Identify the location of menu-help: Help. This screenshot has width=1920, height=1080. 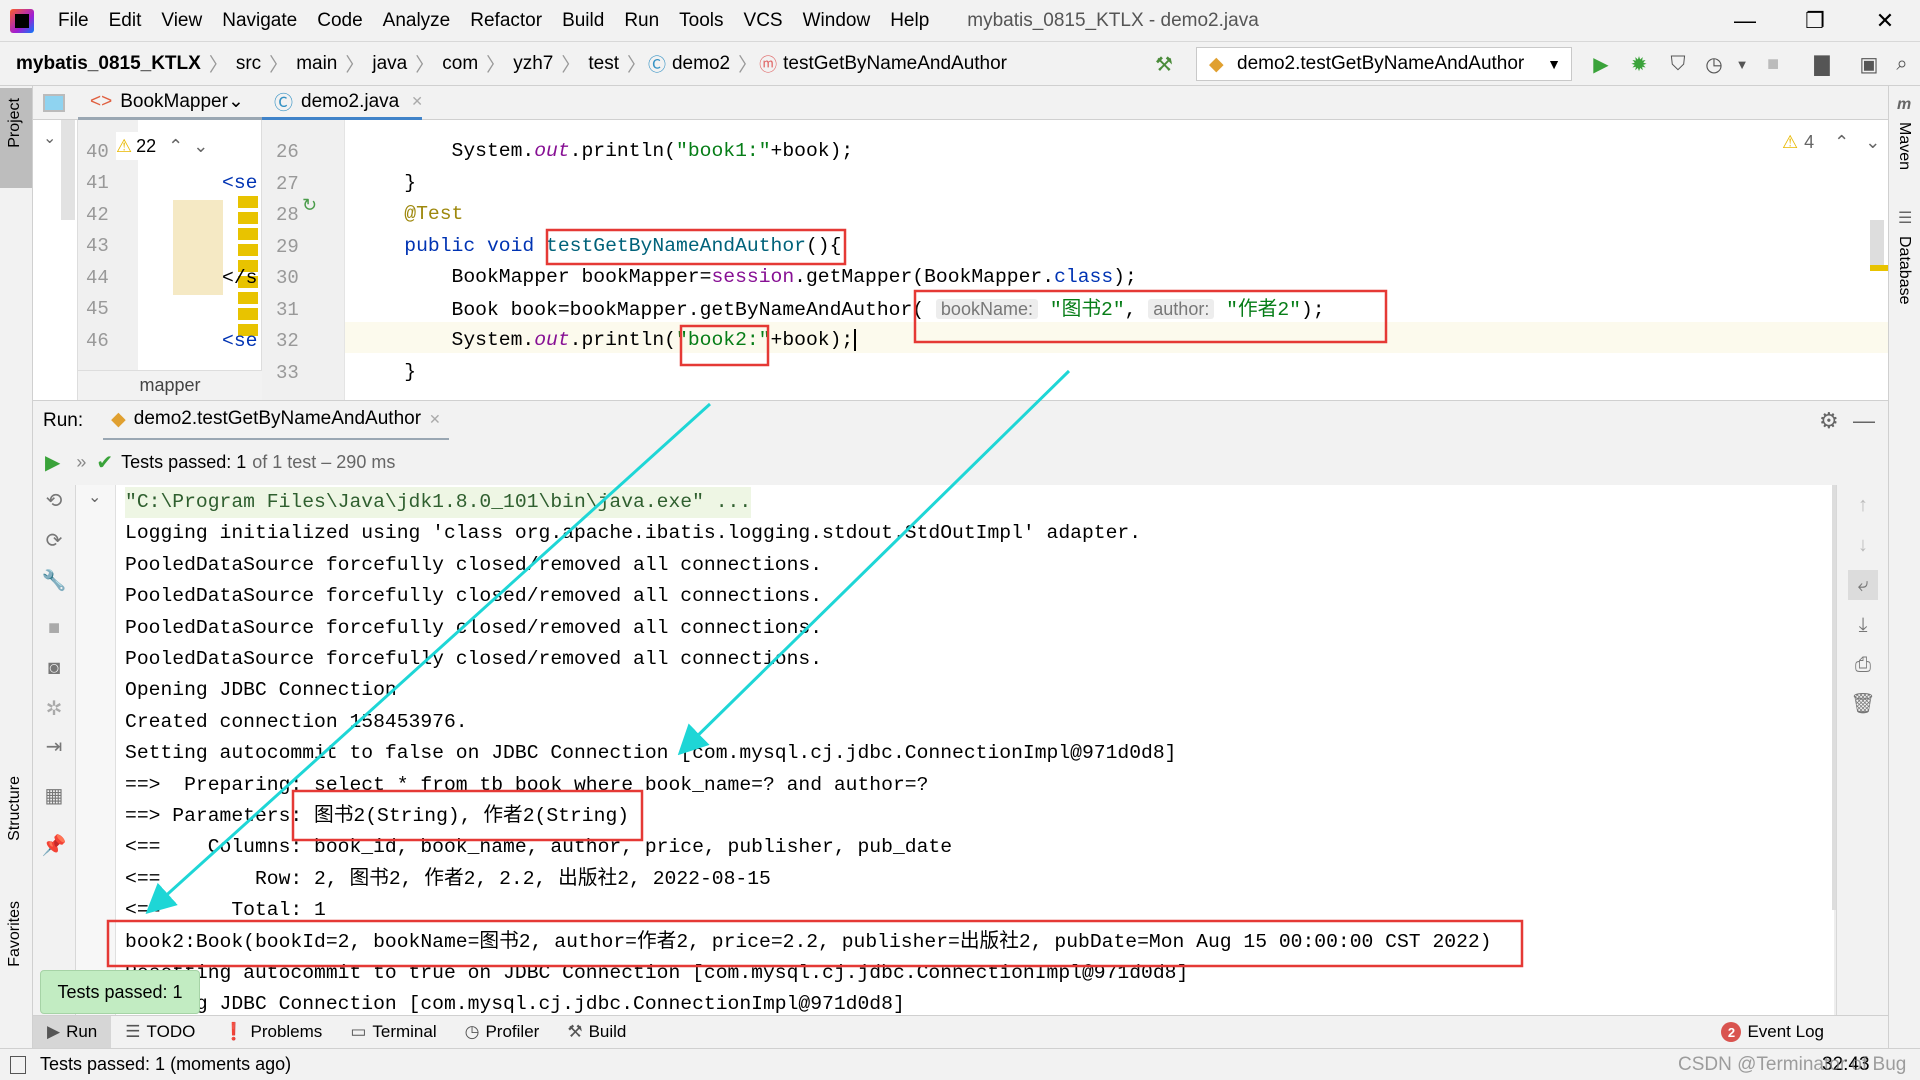
(909, 21).